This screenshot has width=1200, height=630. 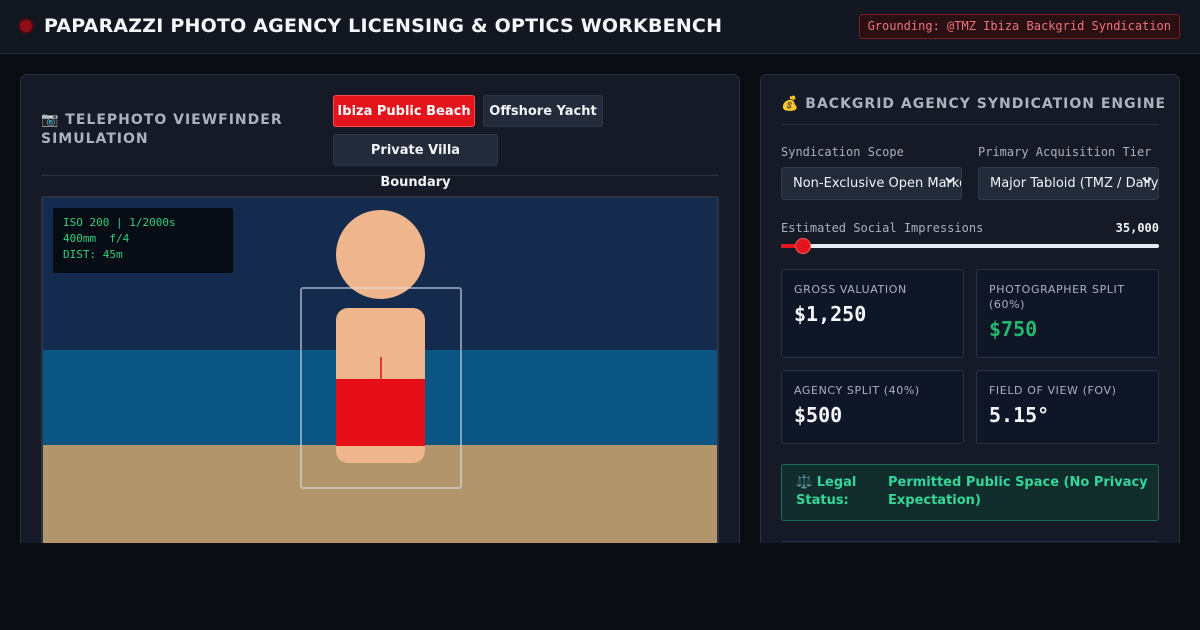 What do you see at coordinates (970, 246) in the screenshot?
I see `impressions-slider` at bounding box center [970, 246].